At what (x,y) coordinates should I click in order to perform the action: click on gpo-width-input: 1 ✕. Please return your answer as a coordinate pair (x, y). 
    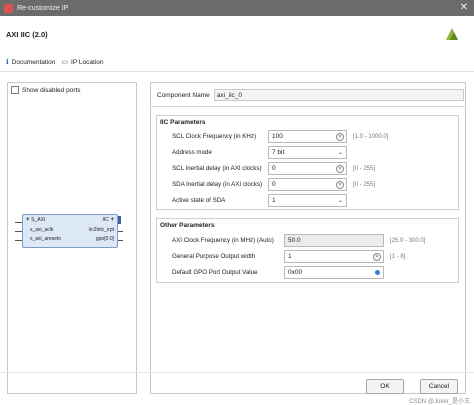
    Looking at the image, I should click on (334, 256).